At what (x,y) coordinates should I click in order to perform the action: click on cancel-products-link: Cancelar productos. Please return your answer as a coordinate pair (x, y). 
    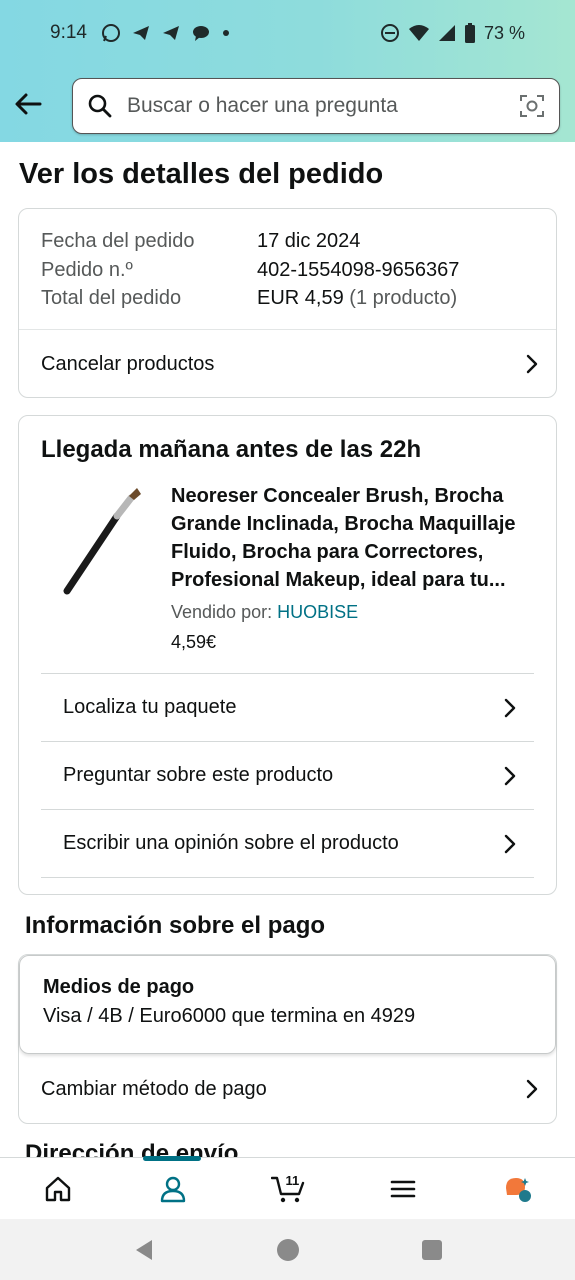
    Looking at the image, I should click on (290, 364).